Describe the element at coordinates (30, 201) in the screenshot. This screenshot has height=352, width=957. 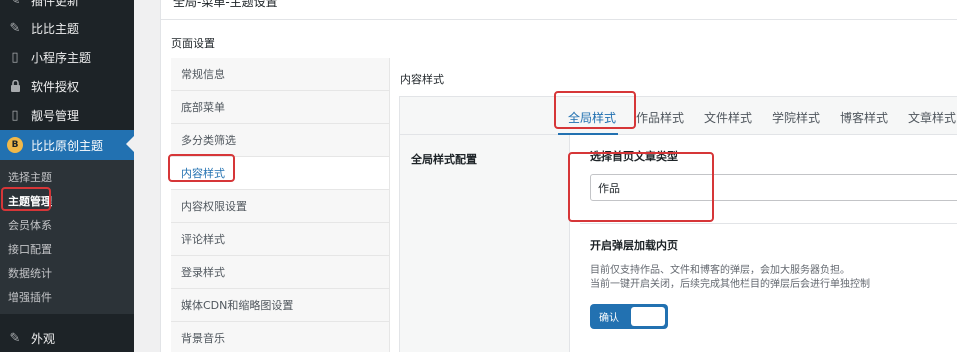
I see `submenu-item-theme-management: 主题管理` at that location.